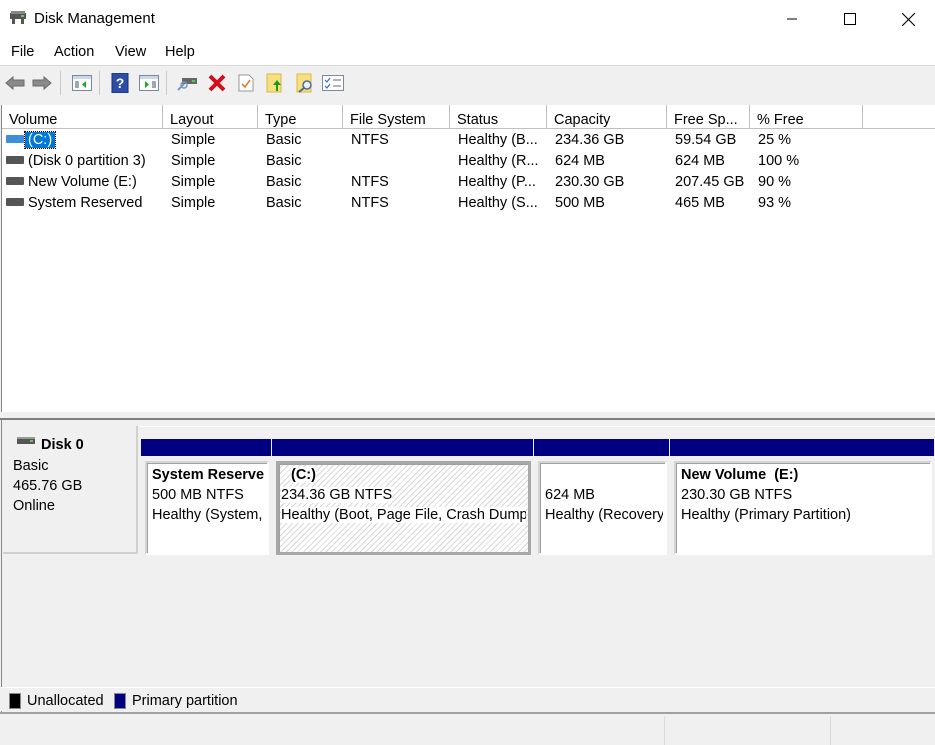  Describe the element at coordinates (737, 495) in the screenshot. I see `partition-size: 230.30 GB NTFS` at that location.